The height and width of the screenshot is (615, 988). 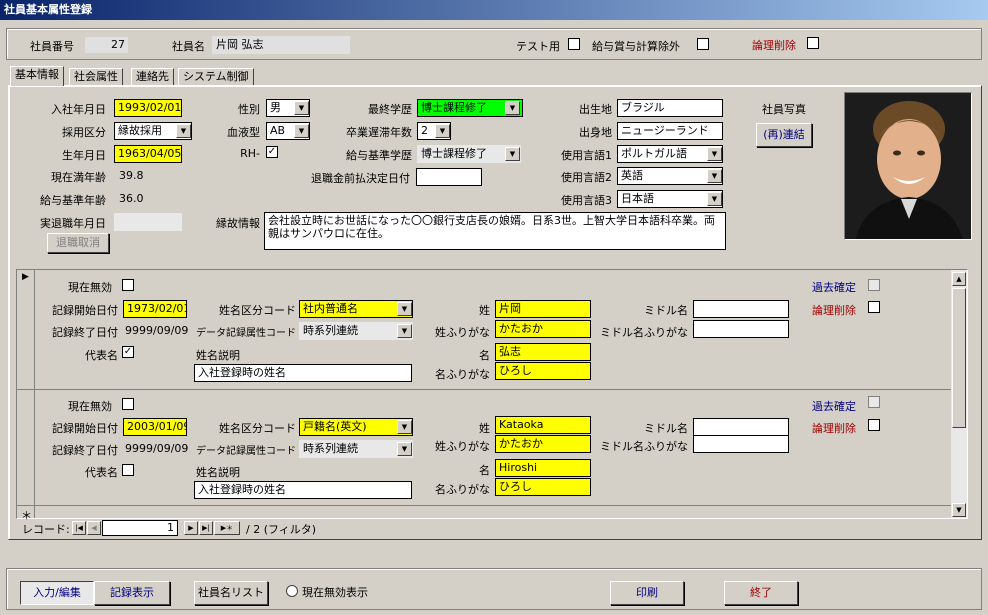 I want to click on first-record-icon: |◀, so click(x=79, y=528).